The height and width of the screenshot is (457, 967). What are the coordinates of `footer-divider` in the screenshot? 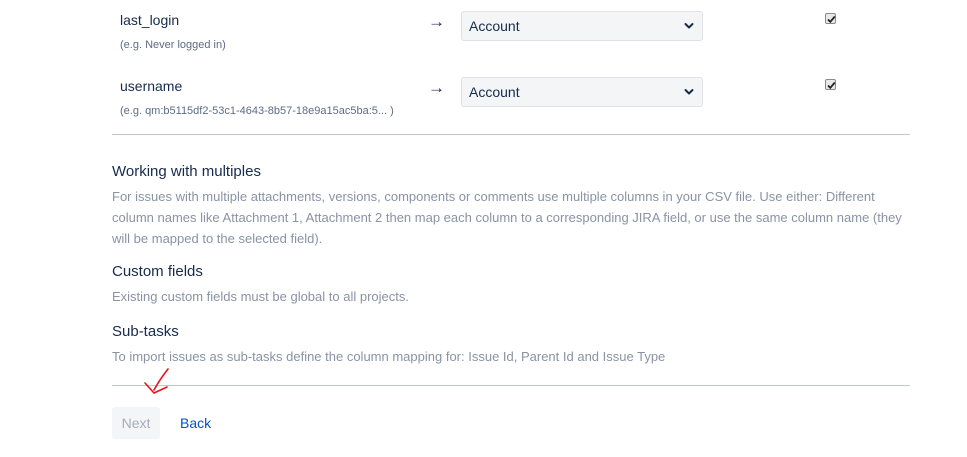 It's located at (511, 385).